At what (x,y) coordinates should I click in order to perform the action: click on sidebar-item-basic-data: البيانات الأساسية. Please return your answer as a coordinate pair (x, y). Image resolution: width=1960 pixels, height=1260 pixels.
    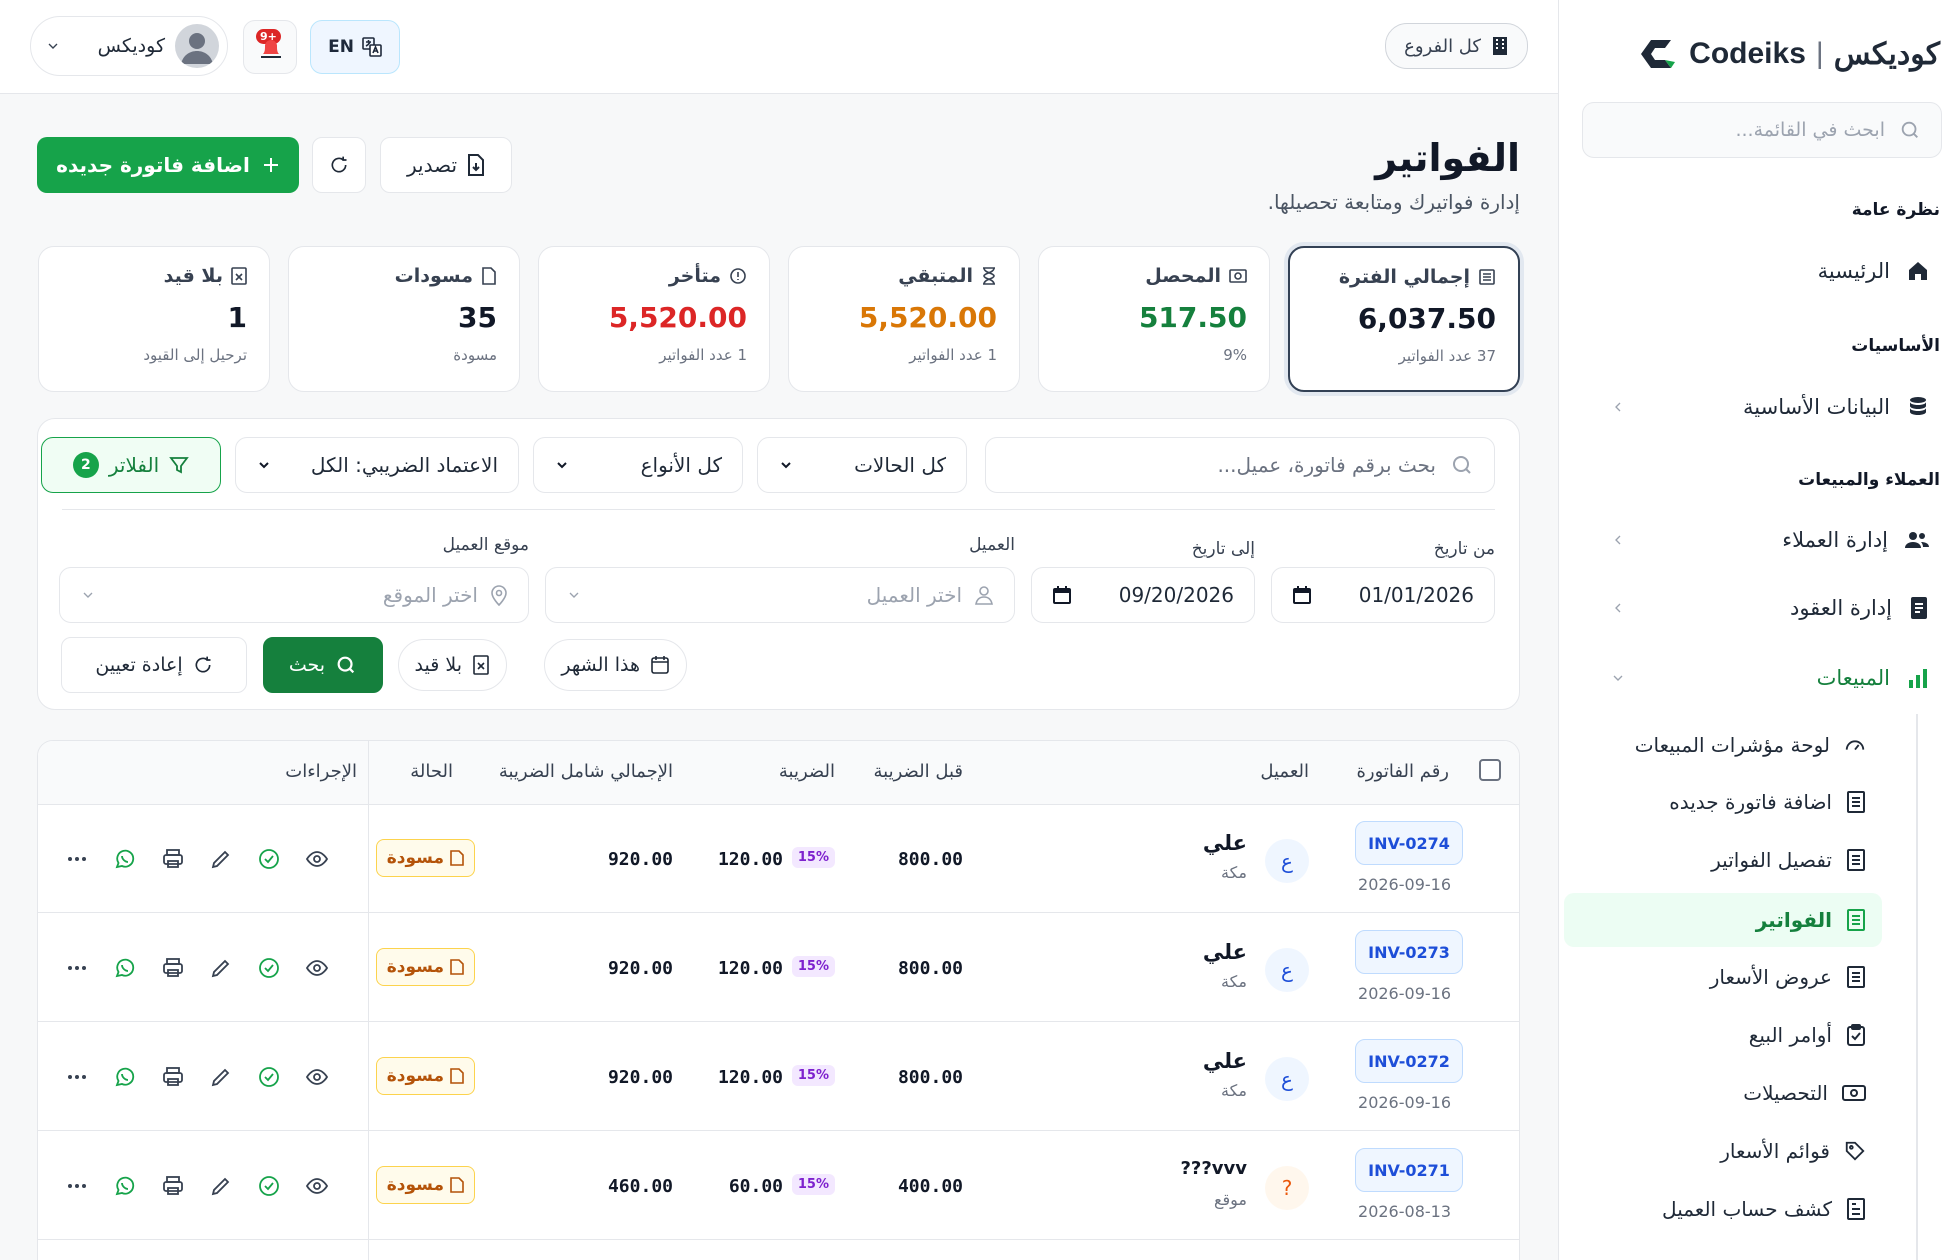
    Looking at the image, I should click on (1770, 407).